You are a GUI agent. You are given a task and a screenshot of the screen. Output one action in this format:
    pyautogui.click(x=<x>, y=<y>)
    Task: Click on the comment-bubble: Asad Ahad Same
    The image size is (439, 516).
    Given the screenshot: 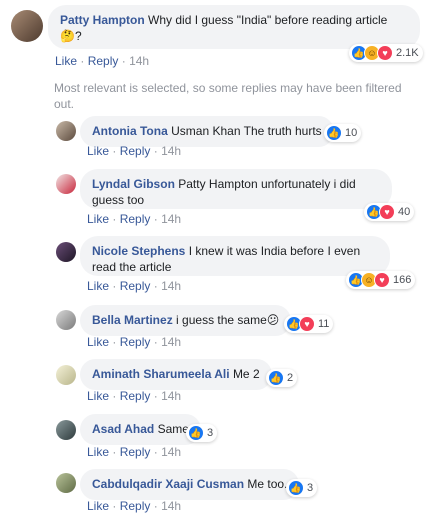 What is the action you would take?
    pyautogui.click(x=140, y=429)
    